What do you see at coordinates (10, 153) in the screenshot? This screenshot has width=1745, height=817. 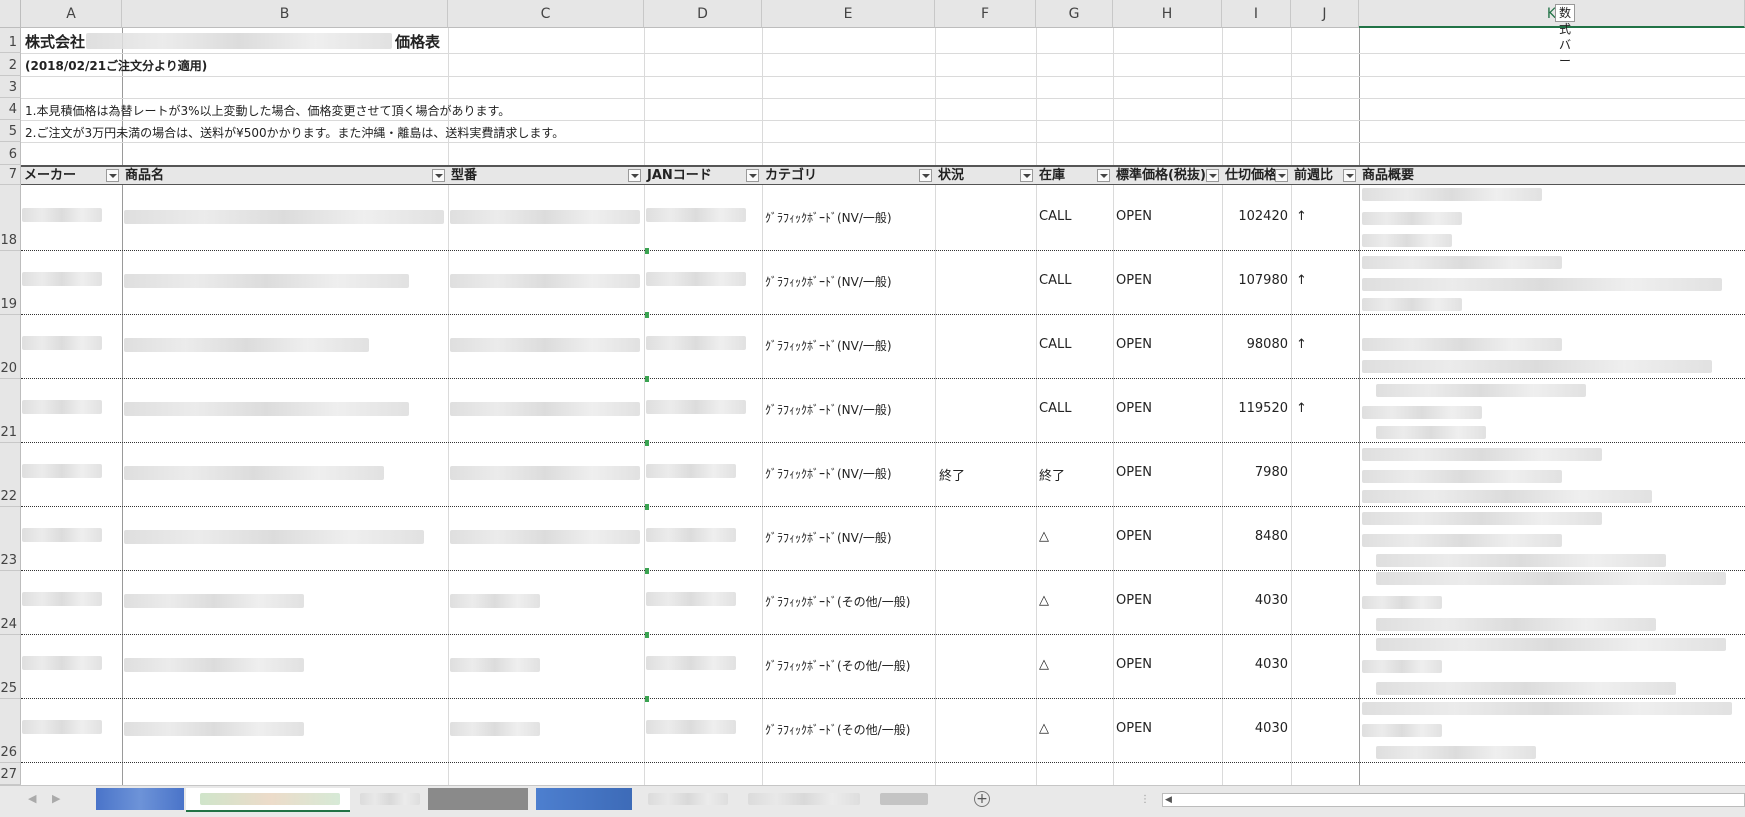 I see `row-header: 6` at bounding box center [10, 153].